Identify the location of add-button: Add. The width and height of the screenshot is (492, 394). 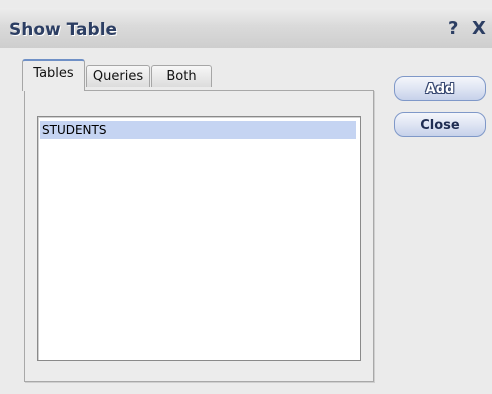
(440, 88).